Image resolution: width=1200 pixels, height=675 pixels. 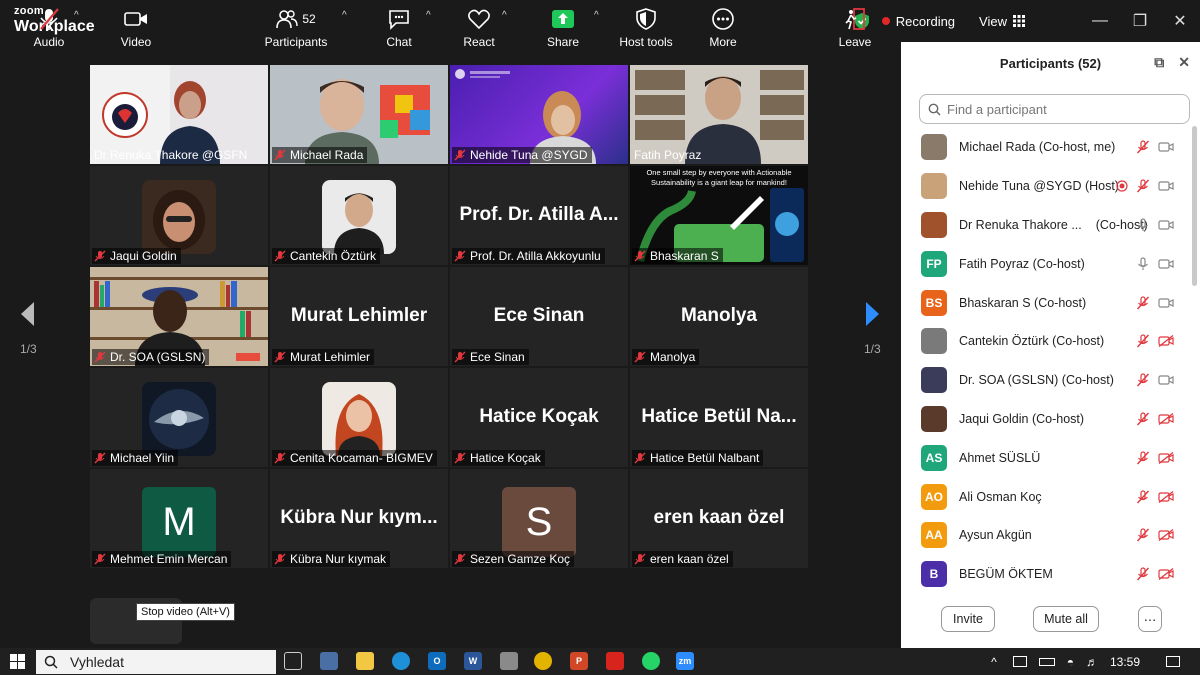 What do you see at coordinates (179, 518) in the screenshot?
I see `video-tile-mehmet: M Mehmet Emin Mercan` at bounding box center [179, 518].